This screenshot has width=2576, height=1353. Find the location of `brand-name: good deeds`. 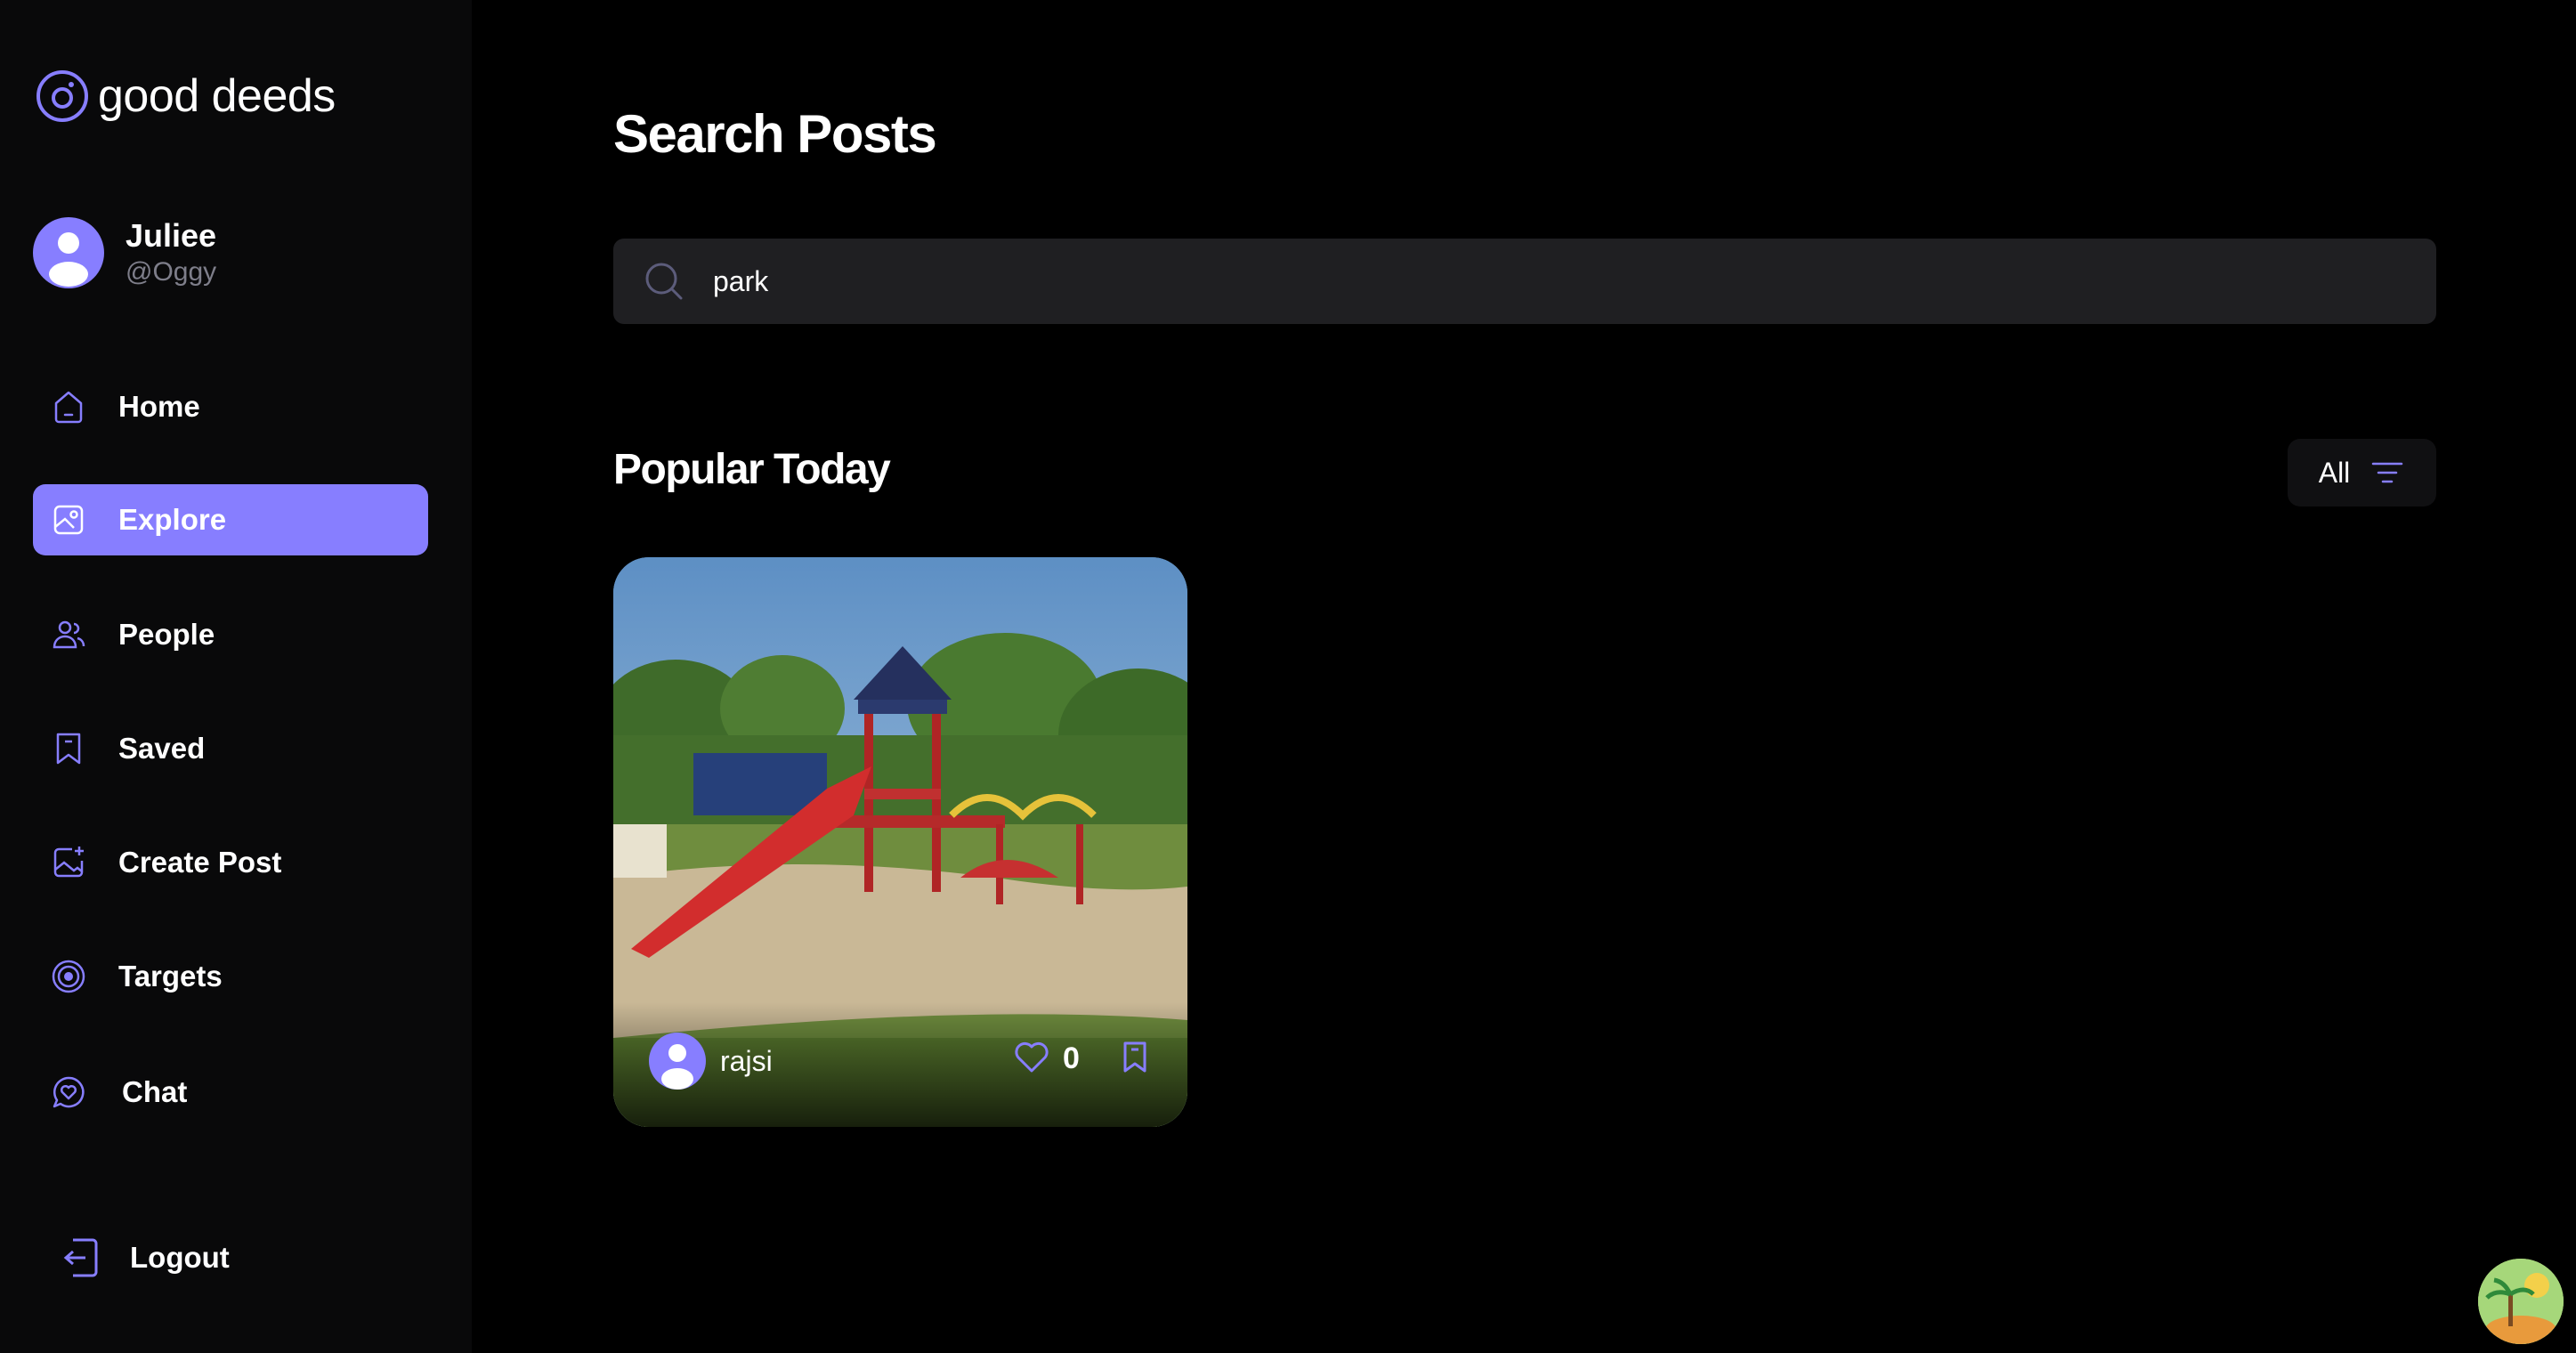

brand-name: good deeds is located at coordinates (217, 96).